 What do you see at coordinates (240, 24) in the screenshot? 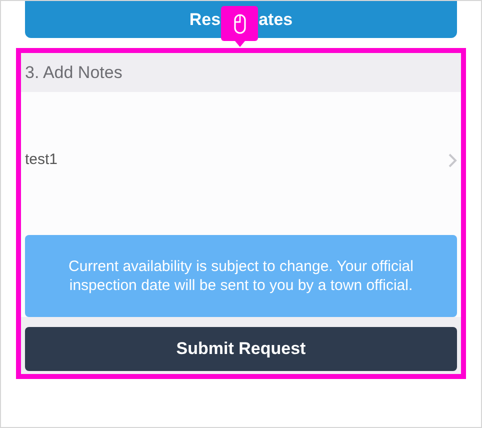
I see `mouse-icon` at bounding box center [240, 24].